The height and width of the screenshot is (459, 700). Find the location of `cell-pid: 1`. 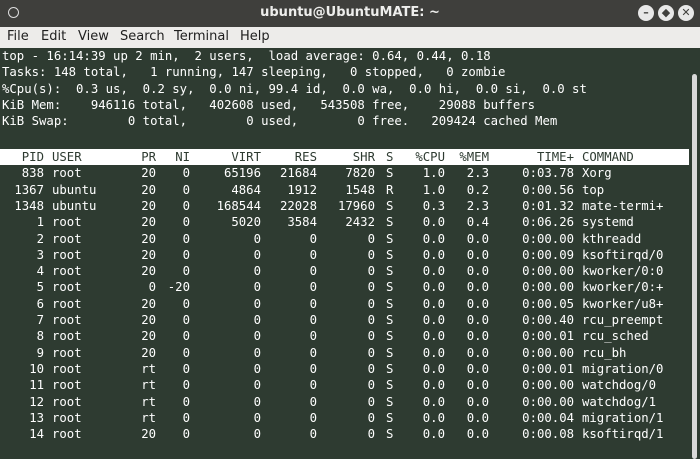

cell-pid: 1 is located at coordinates (40, 222).